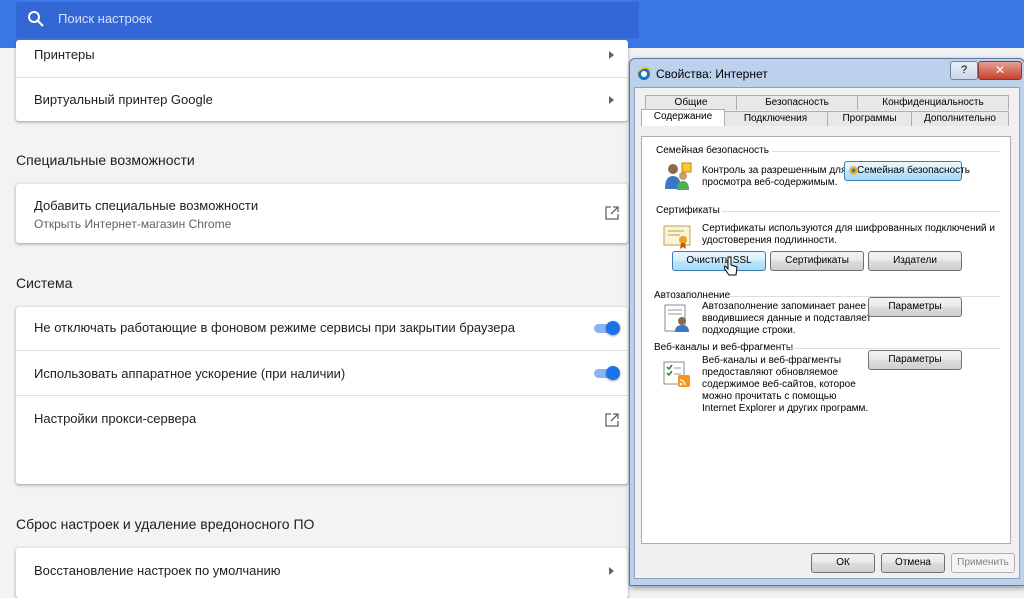  I want to click on section-heading-system: Система, so click(44, 283).